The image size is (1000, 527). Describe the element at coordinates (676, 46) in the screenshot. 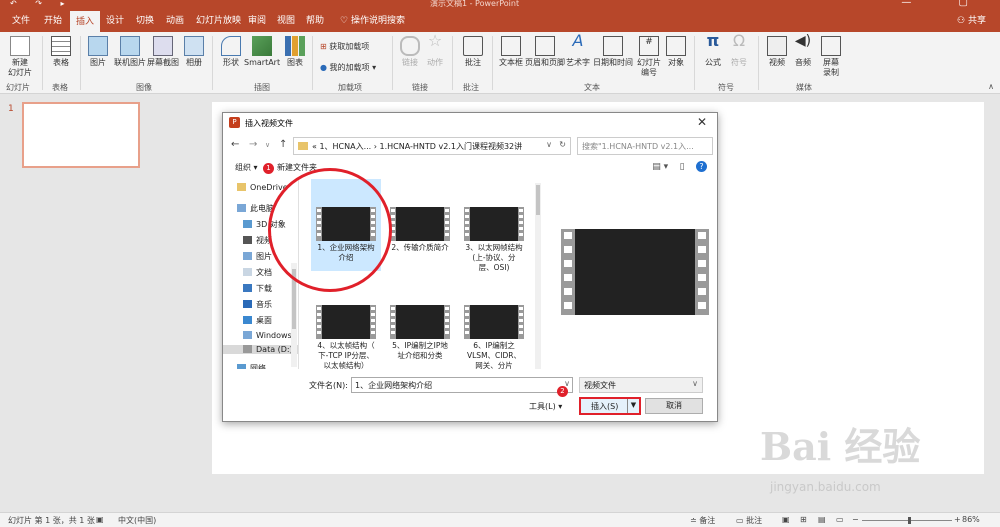

I see `object-icon` at that location.